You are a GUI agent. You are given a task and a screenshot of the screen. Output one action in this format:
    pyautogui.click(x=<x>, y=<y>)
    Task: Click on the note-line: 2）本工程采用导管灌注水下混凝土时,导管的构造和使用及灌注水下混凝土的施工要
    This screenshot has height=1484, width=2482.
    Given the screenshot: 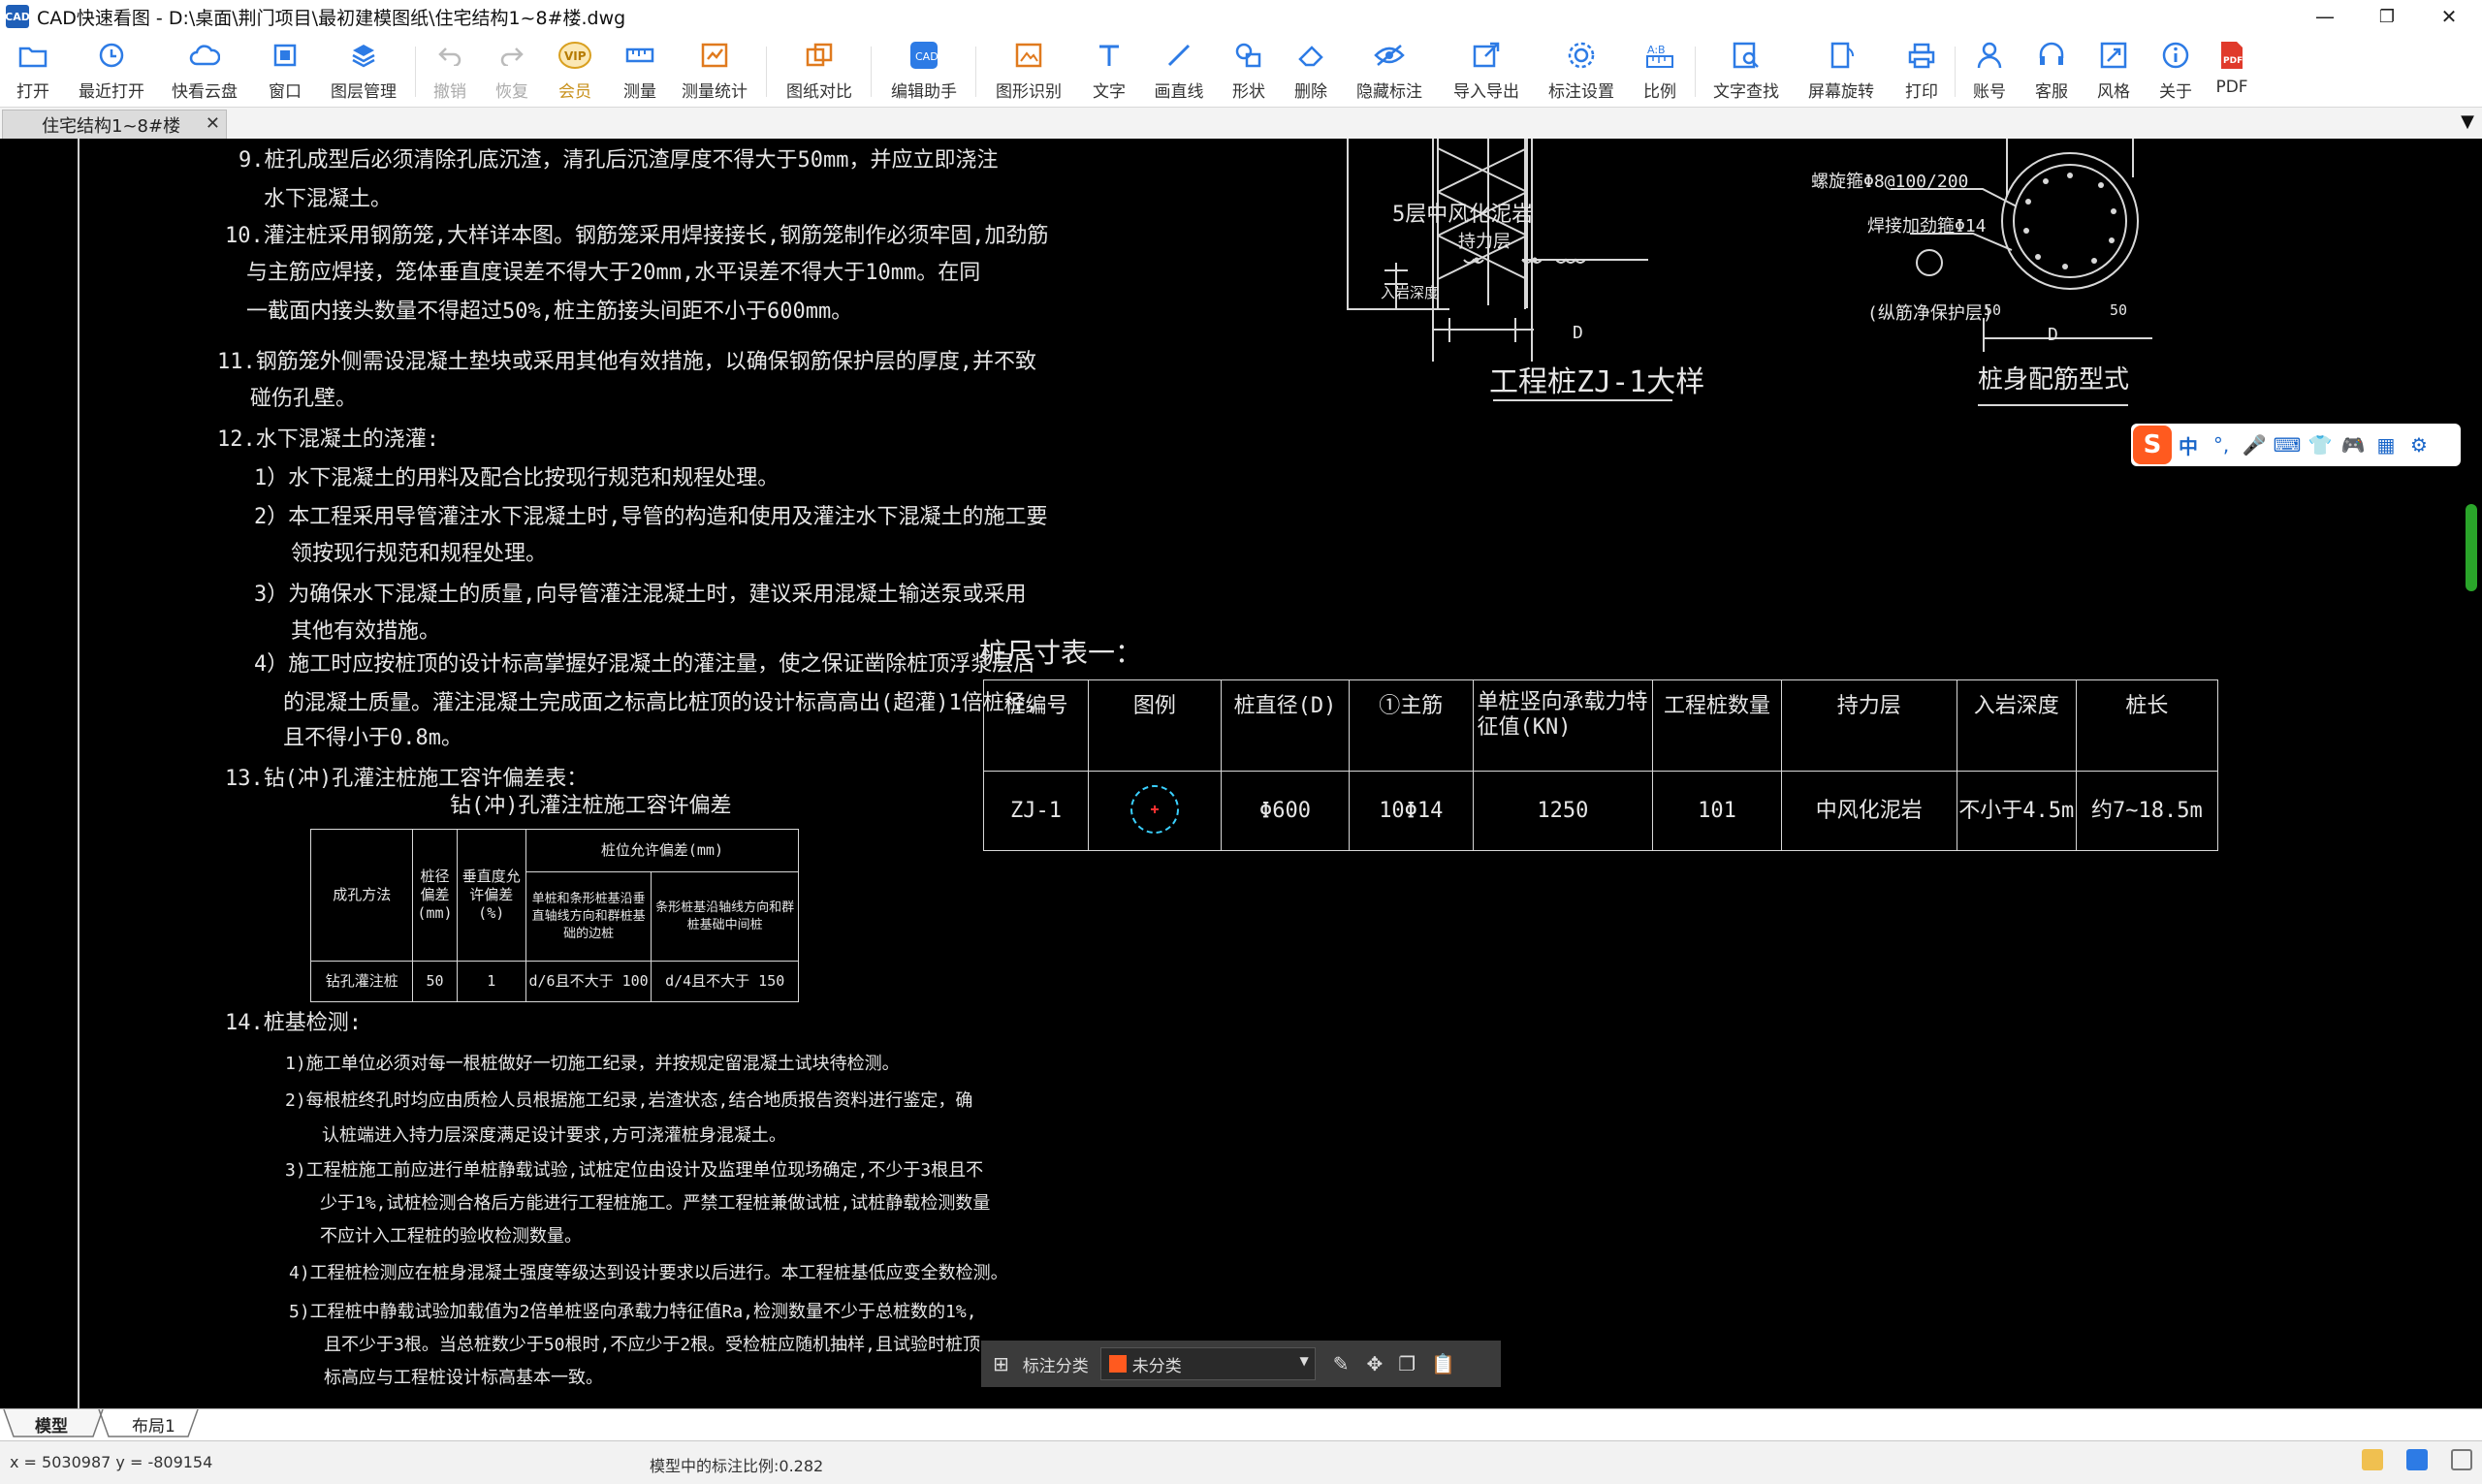 What is the action you would take?
    pyautogui.click(x=651, y=517)
    